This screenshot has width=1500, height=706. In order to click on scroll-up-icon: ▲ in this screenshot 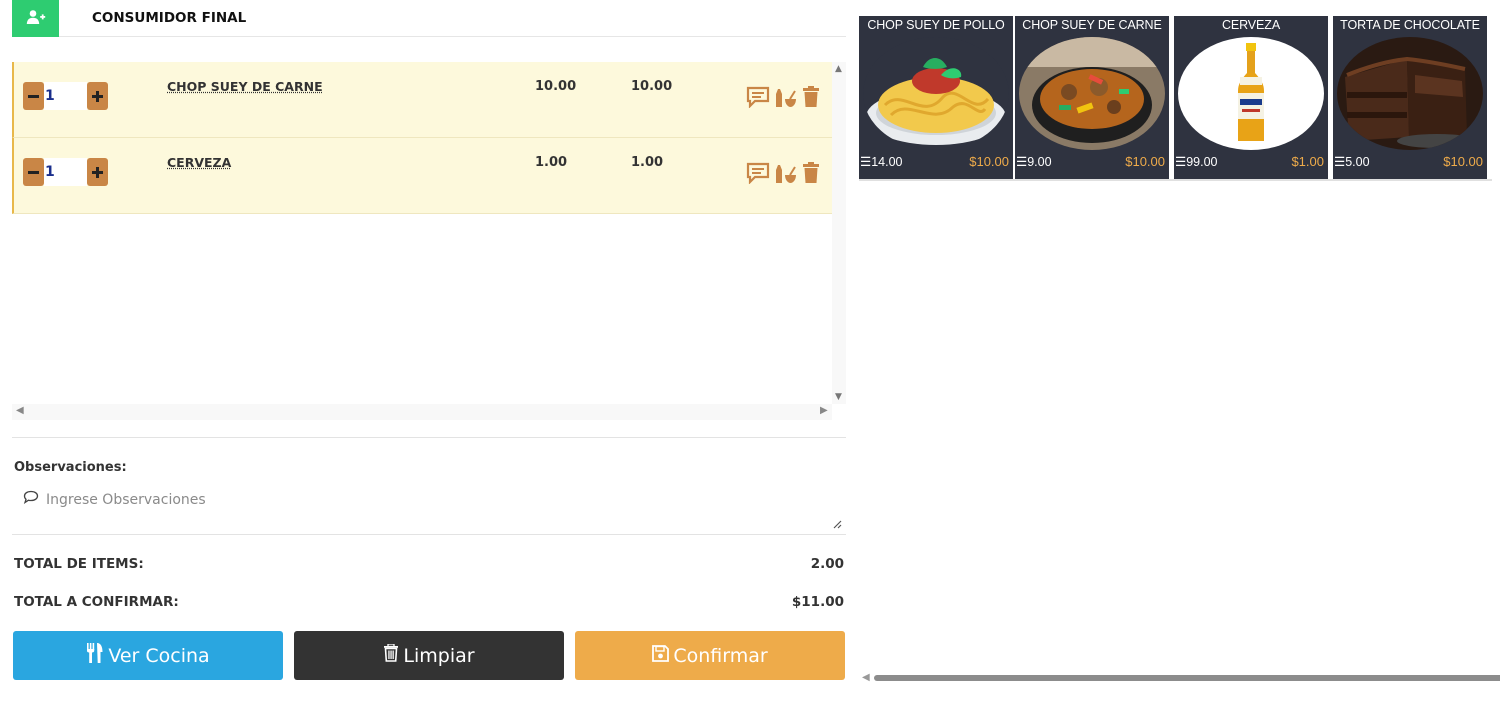, I will do `click(838, 69)`.